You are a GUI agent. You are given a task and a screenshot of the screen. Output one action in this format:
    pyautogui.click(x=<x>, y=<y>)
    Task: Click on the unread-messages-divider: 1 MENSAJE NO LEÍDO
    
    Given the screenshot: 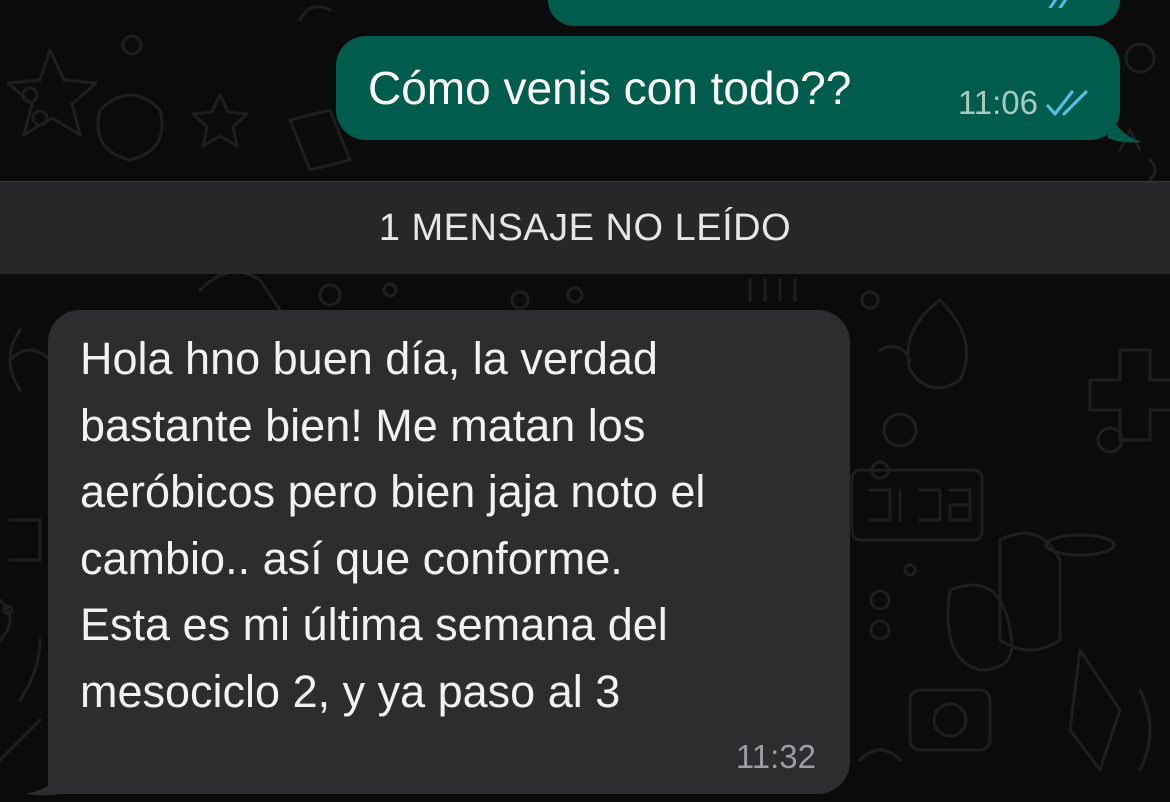 What is the action you would take?
    pyautogui.click(x=585, y=227)
    